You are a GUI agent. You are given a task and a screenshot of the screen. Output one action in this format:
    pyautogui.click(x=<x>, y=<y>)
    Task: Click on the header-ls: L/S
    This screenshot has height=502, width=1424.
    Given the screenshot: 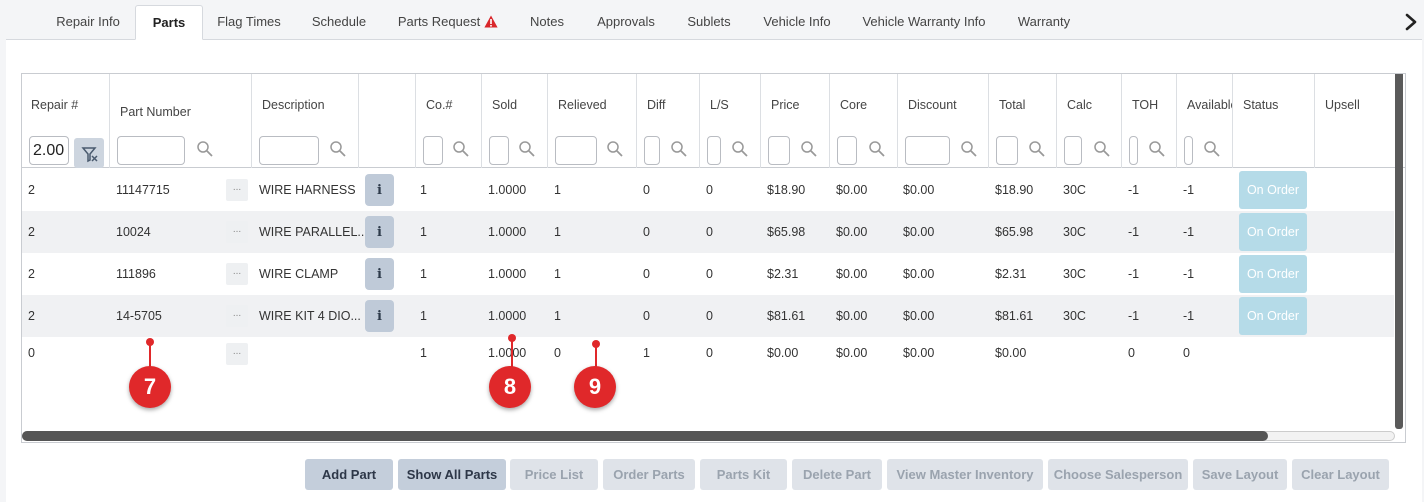 What is the action you would take?
    pyautogui.click(x=730, y=121)
    